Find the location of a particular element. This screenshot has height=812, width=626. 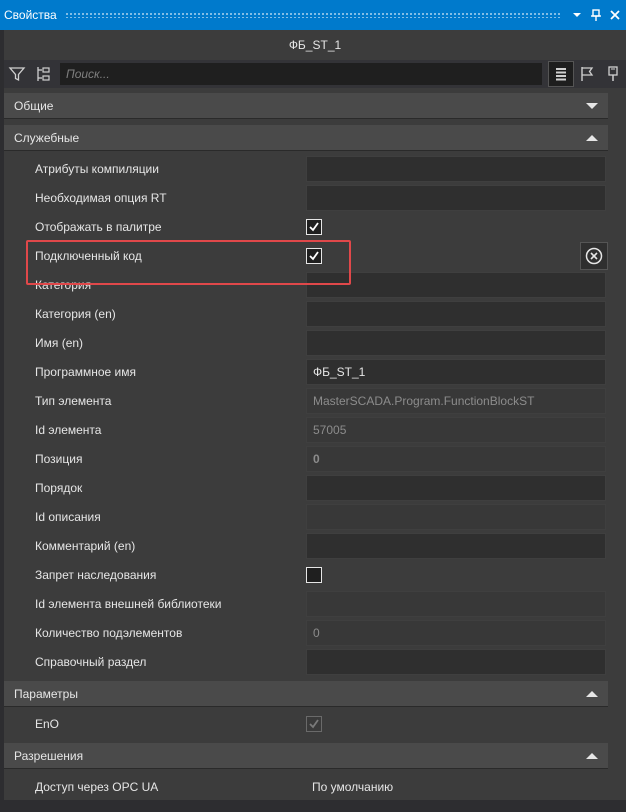

object-name: ФБ_ST_1 is located at coordinates (315, 45).